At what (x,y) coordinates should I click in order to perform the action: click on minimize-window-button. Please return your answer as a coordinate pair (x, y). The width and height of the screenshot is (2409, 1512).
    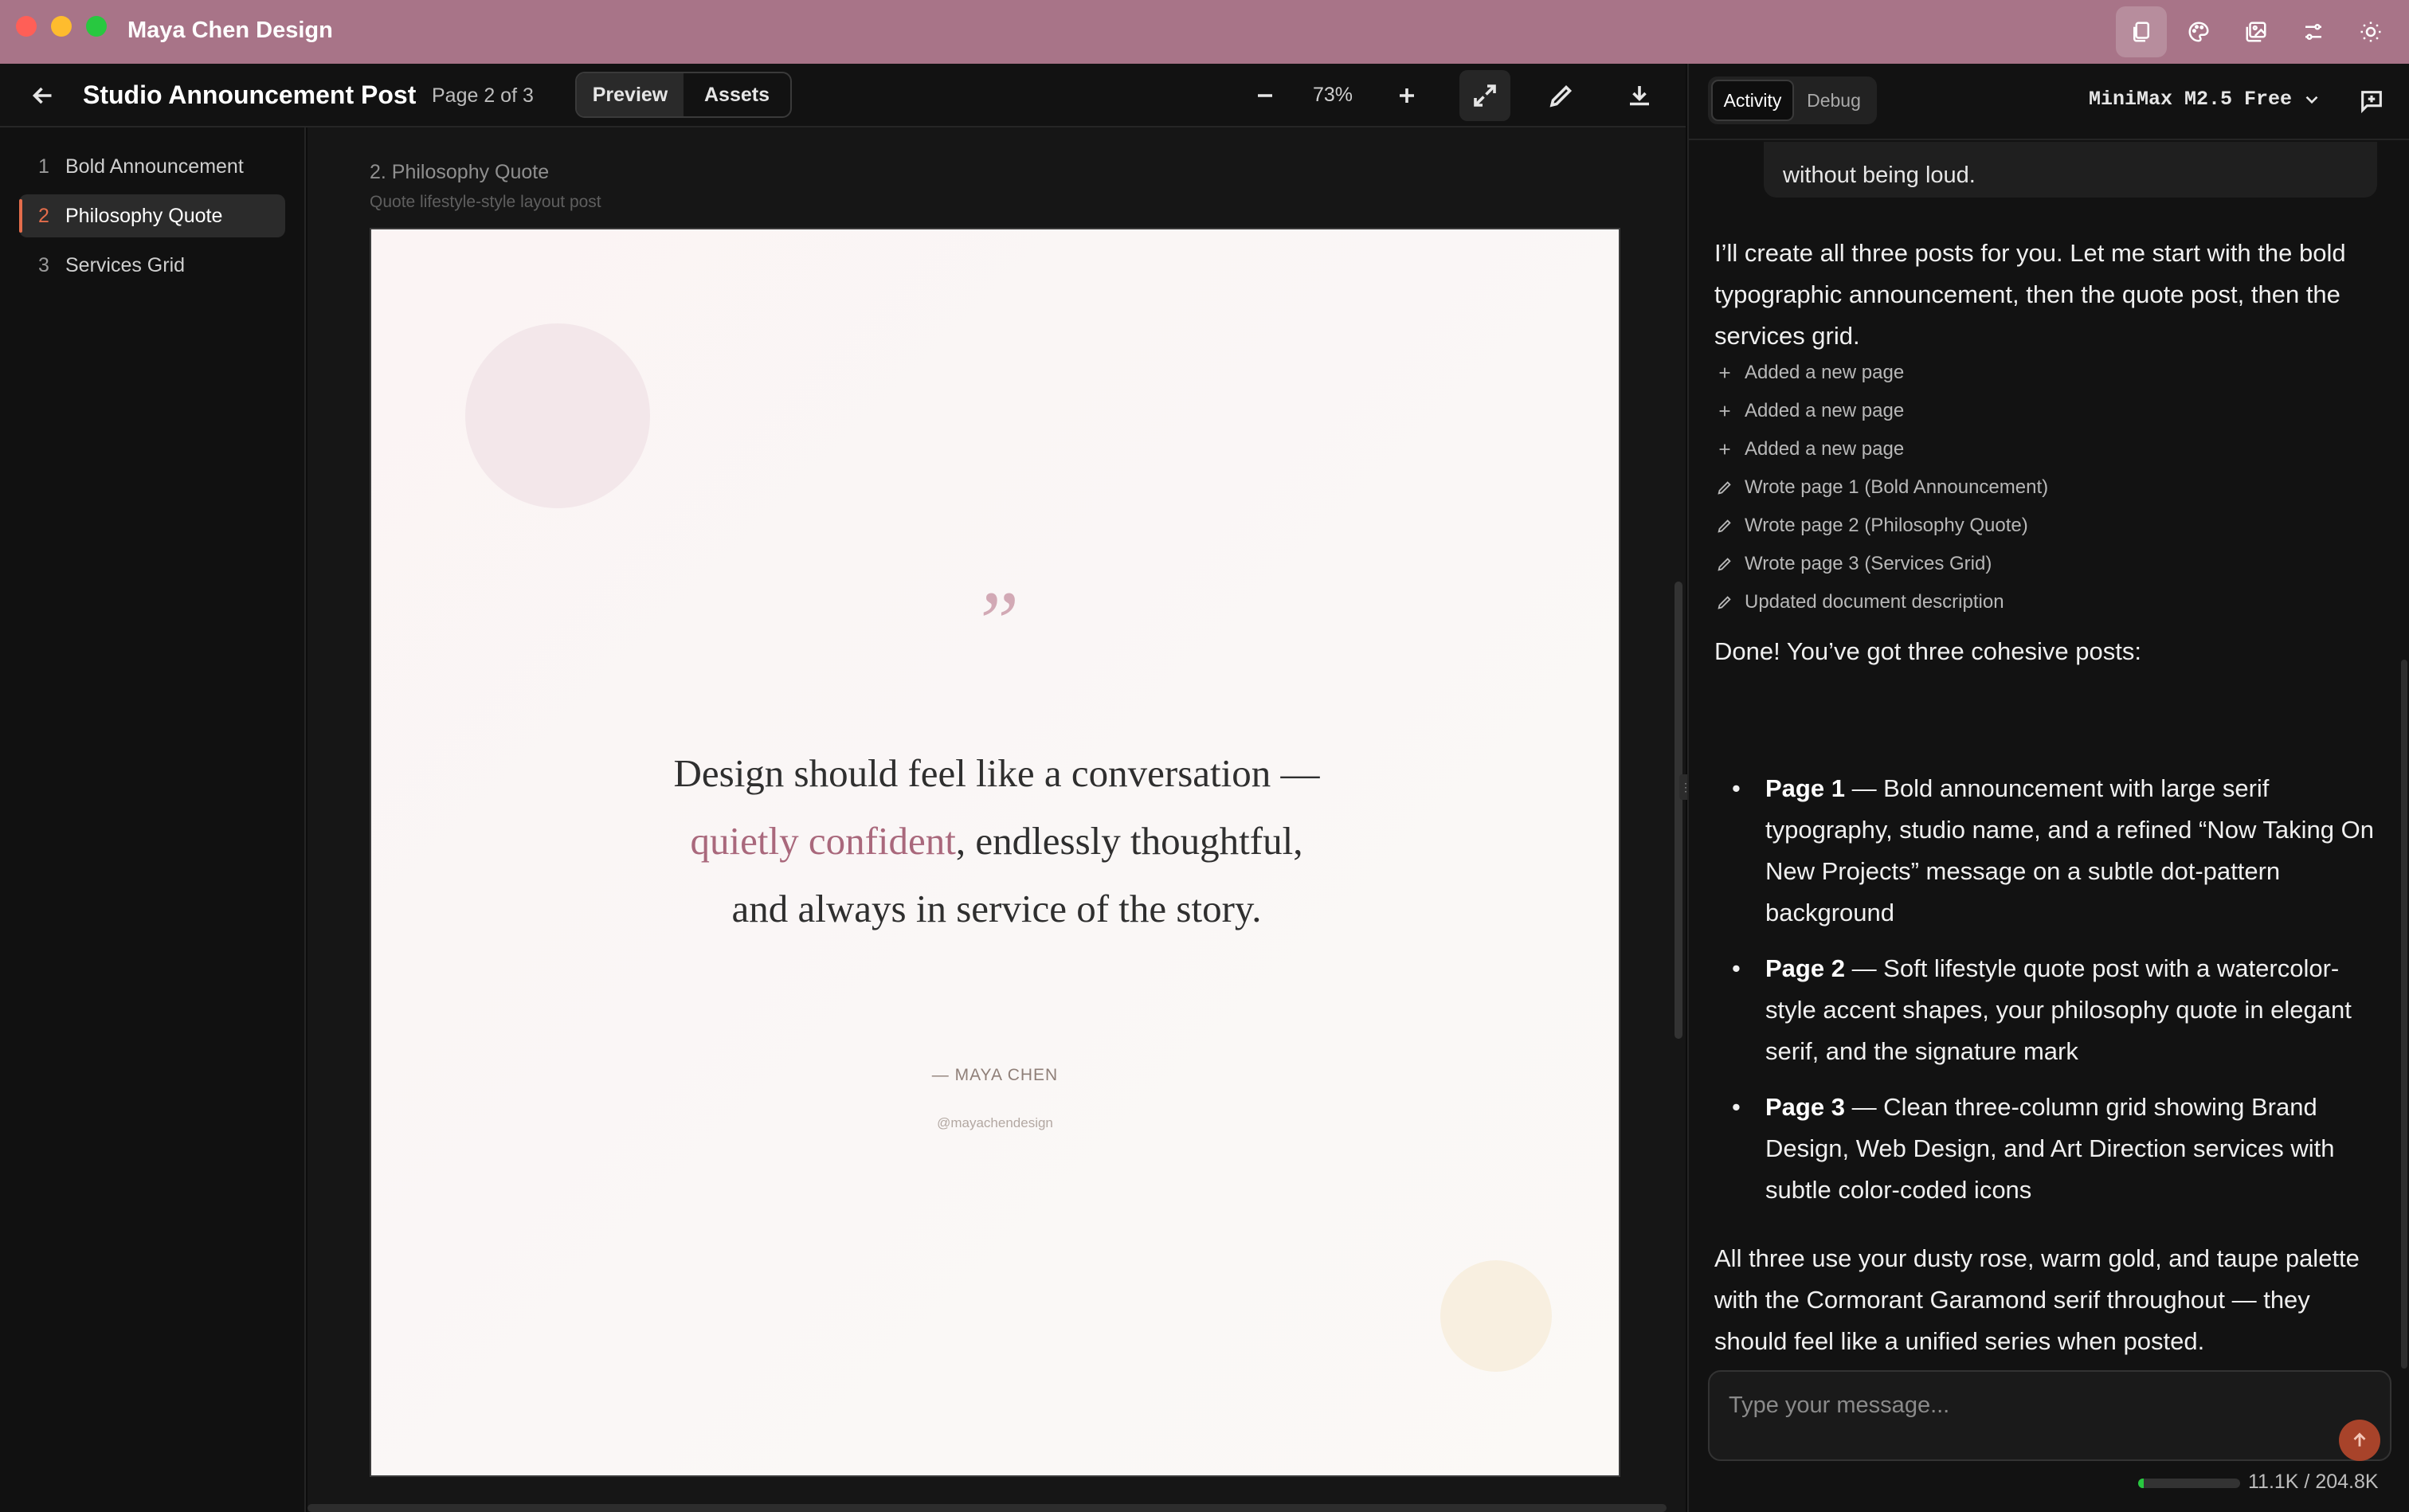
    Looking at the image, I should click on (61, 26).